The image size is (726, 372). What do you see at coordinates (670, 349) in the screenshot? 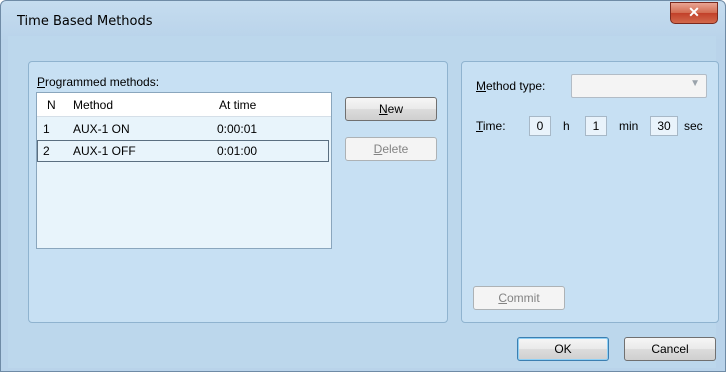
I see `cancel-button: Cancel` at bounding box center [670, 349].